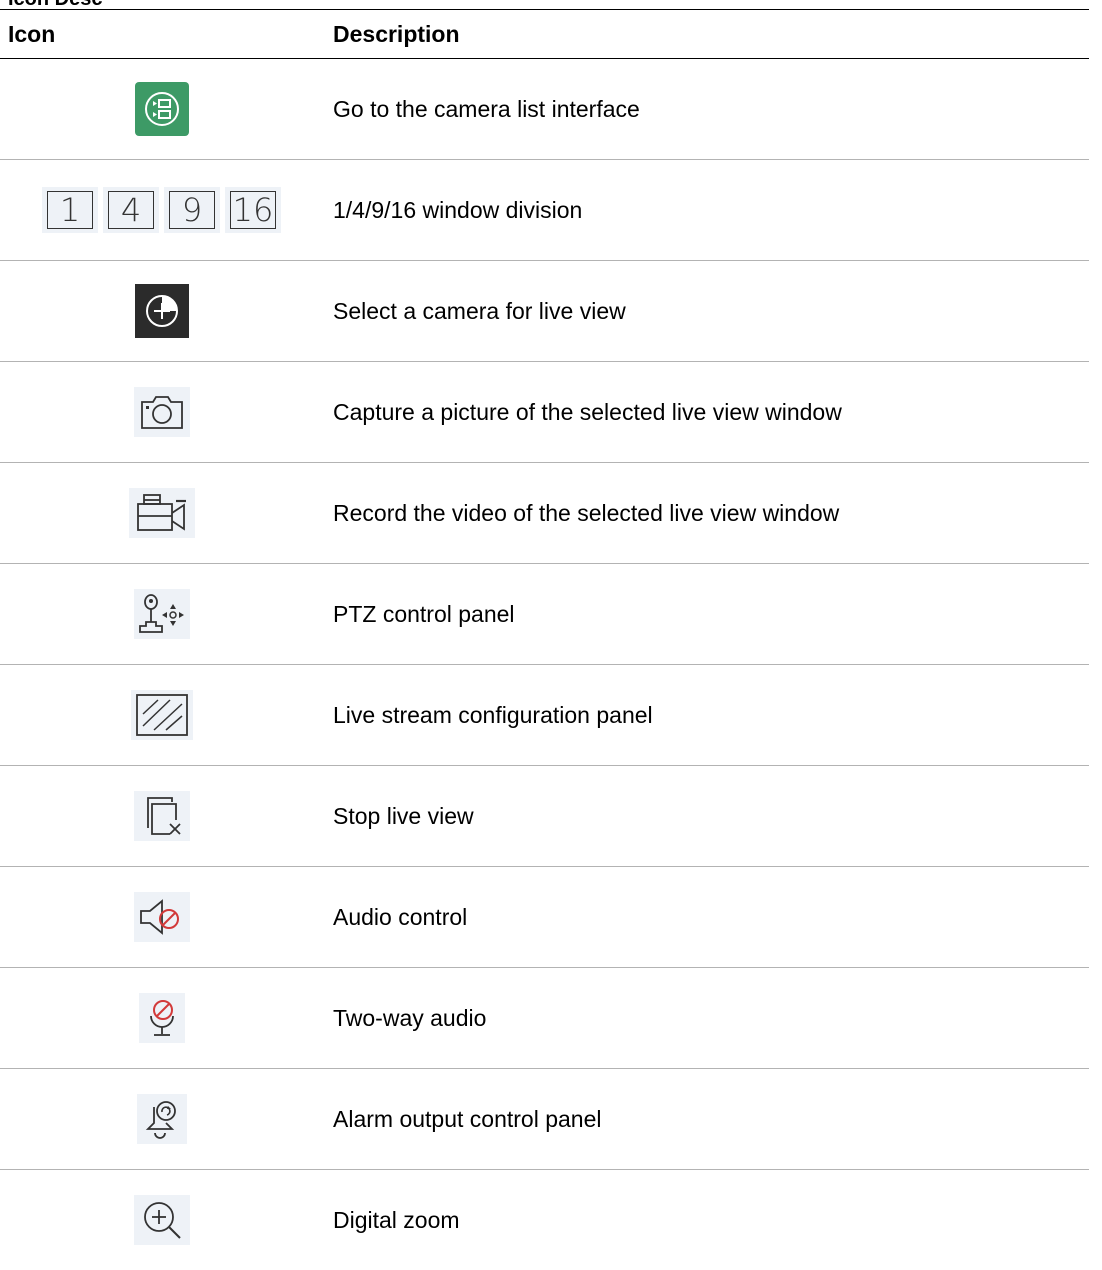  I want to click on row-description: Live stream configuration panel, so click(493, 714).